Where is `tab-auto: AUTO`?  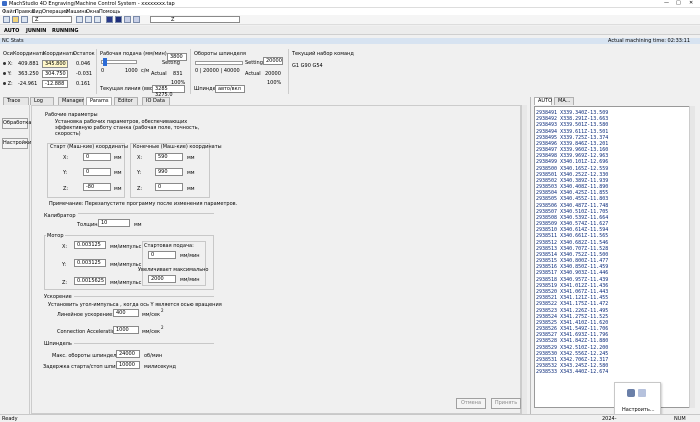 tab-auto: AUTO is located at coordinates (543, 101).